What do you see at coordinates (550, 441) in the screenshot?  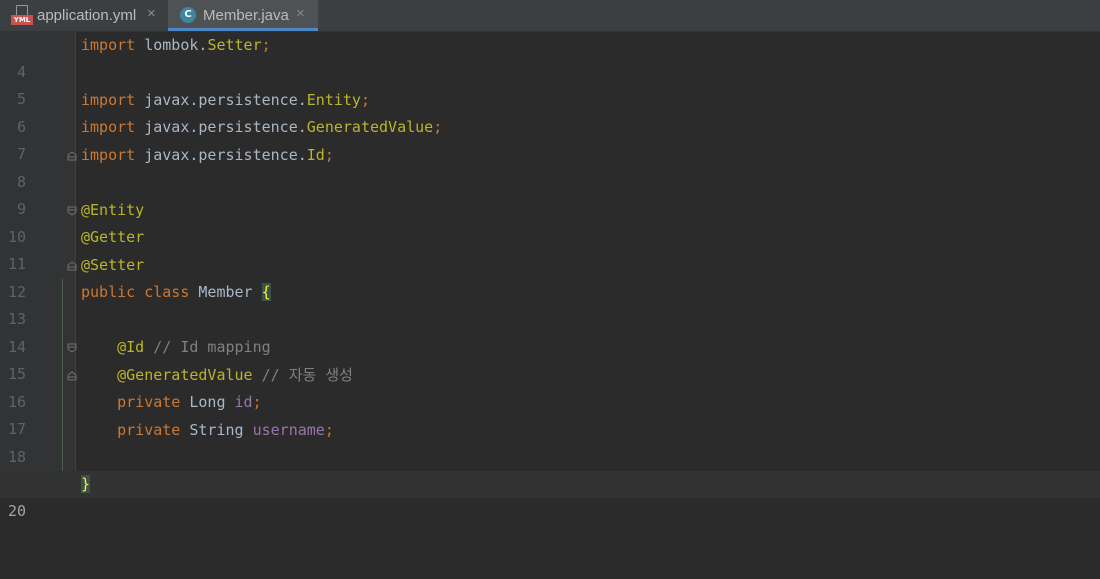 I see `code-line: 18 private String username;` at bounding box center [550, 441].